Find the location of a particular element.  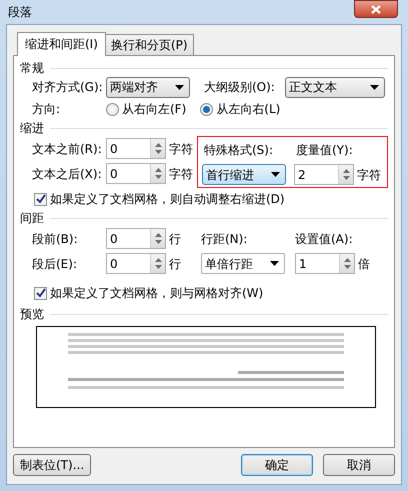

tab: 缩进和间距(I) is located at coordinates (61, 44).